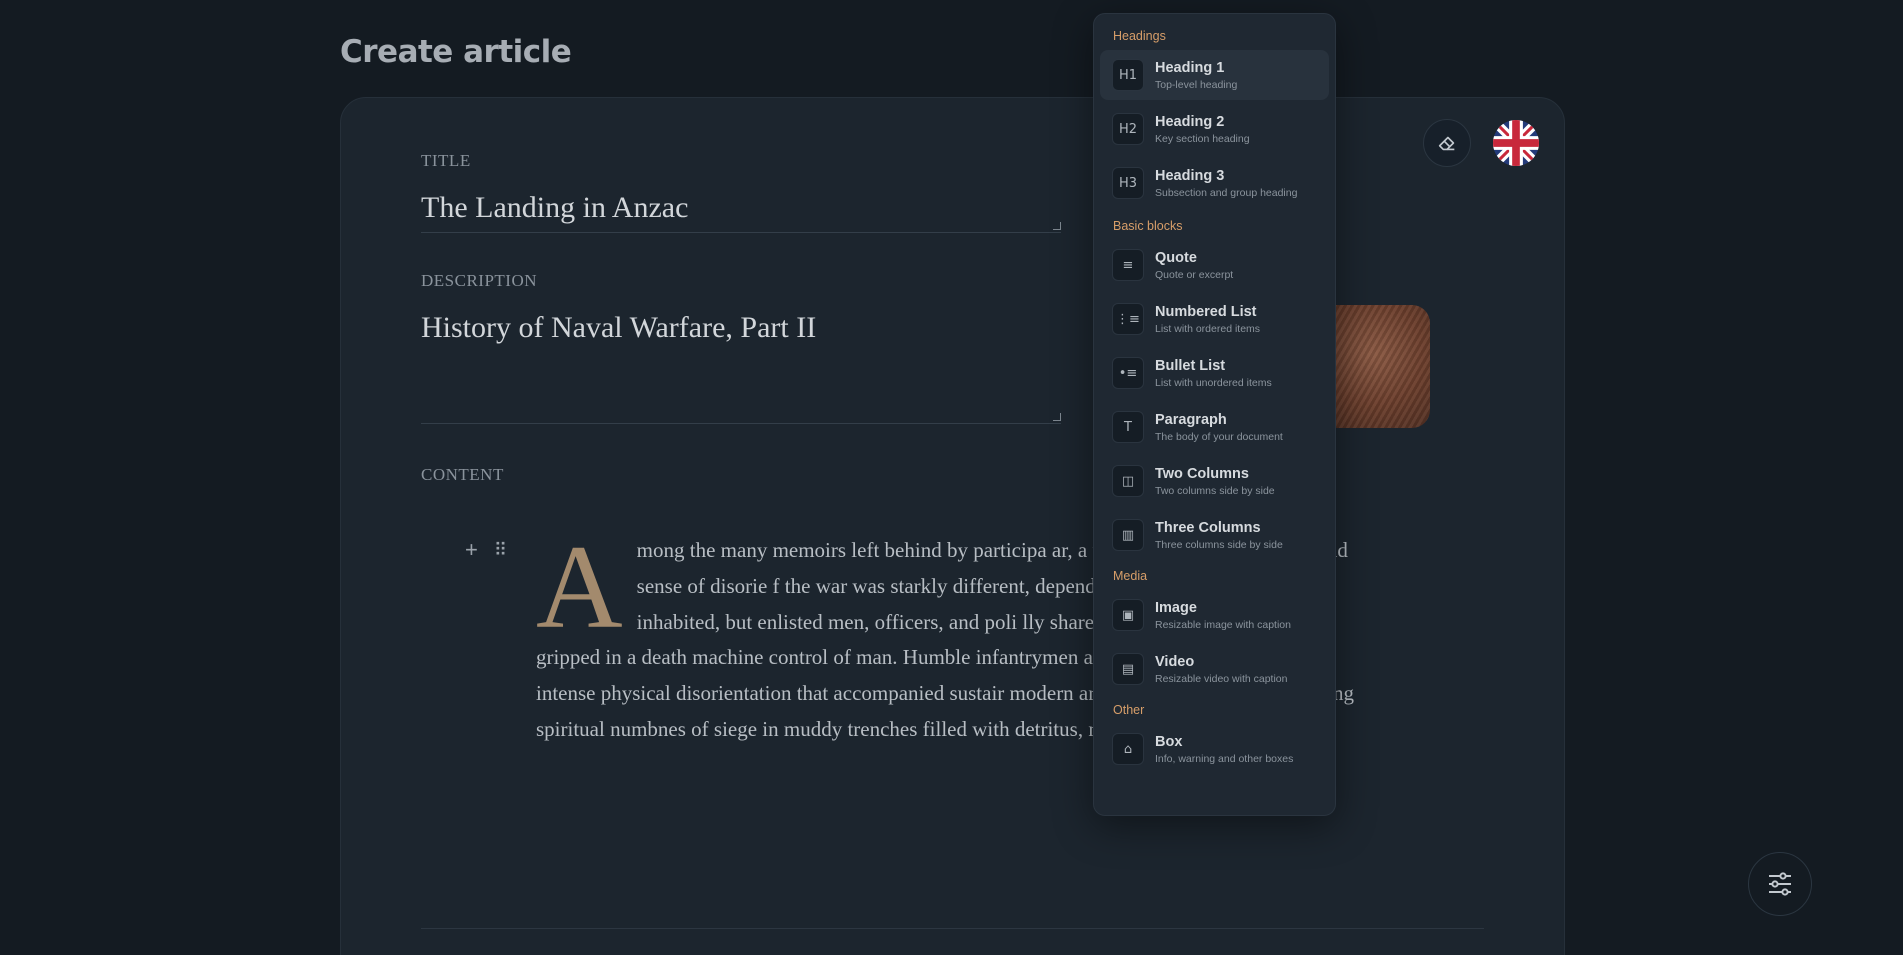  I want to click on paragraph-icon: T, so click(1128, 427).